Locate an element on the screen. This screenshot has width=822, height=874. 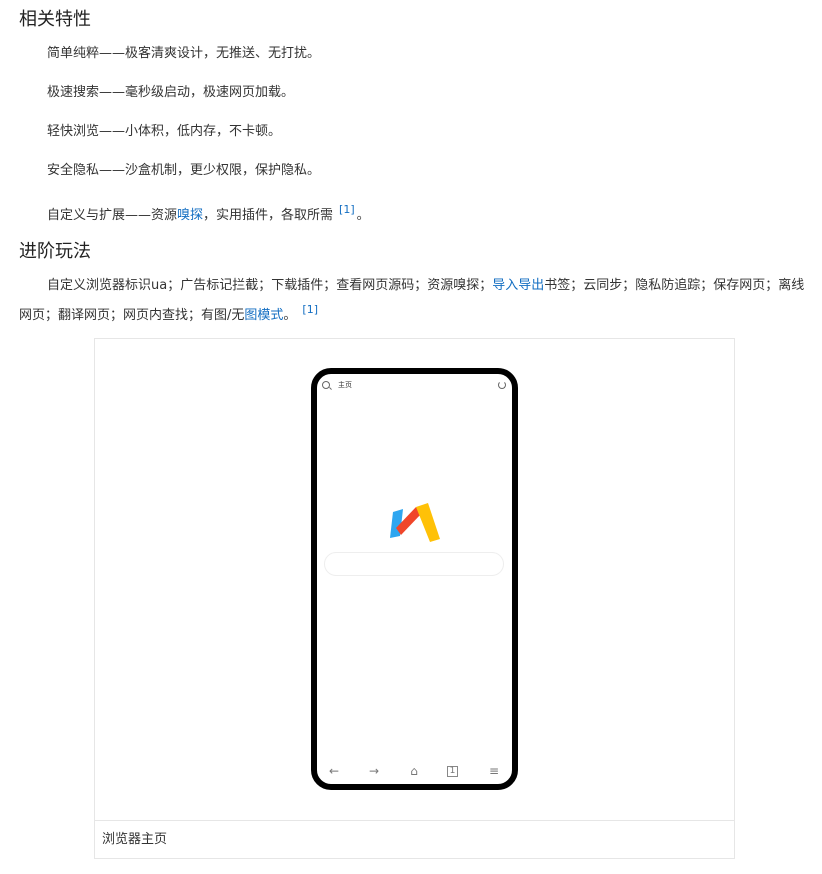
section-title-features: 相关特性 is located at coordinates (55, 19).